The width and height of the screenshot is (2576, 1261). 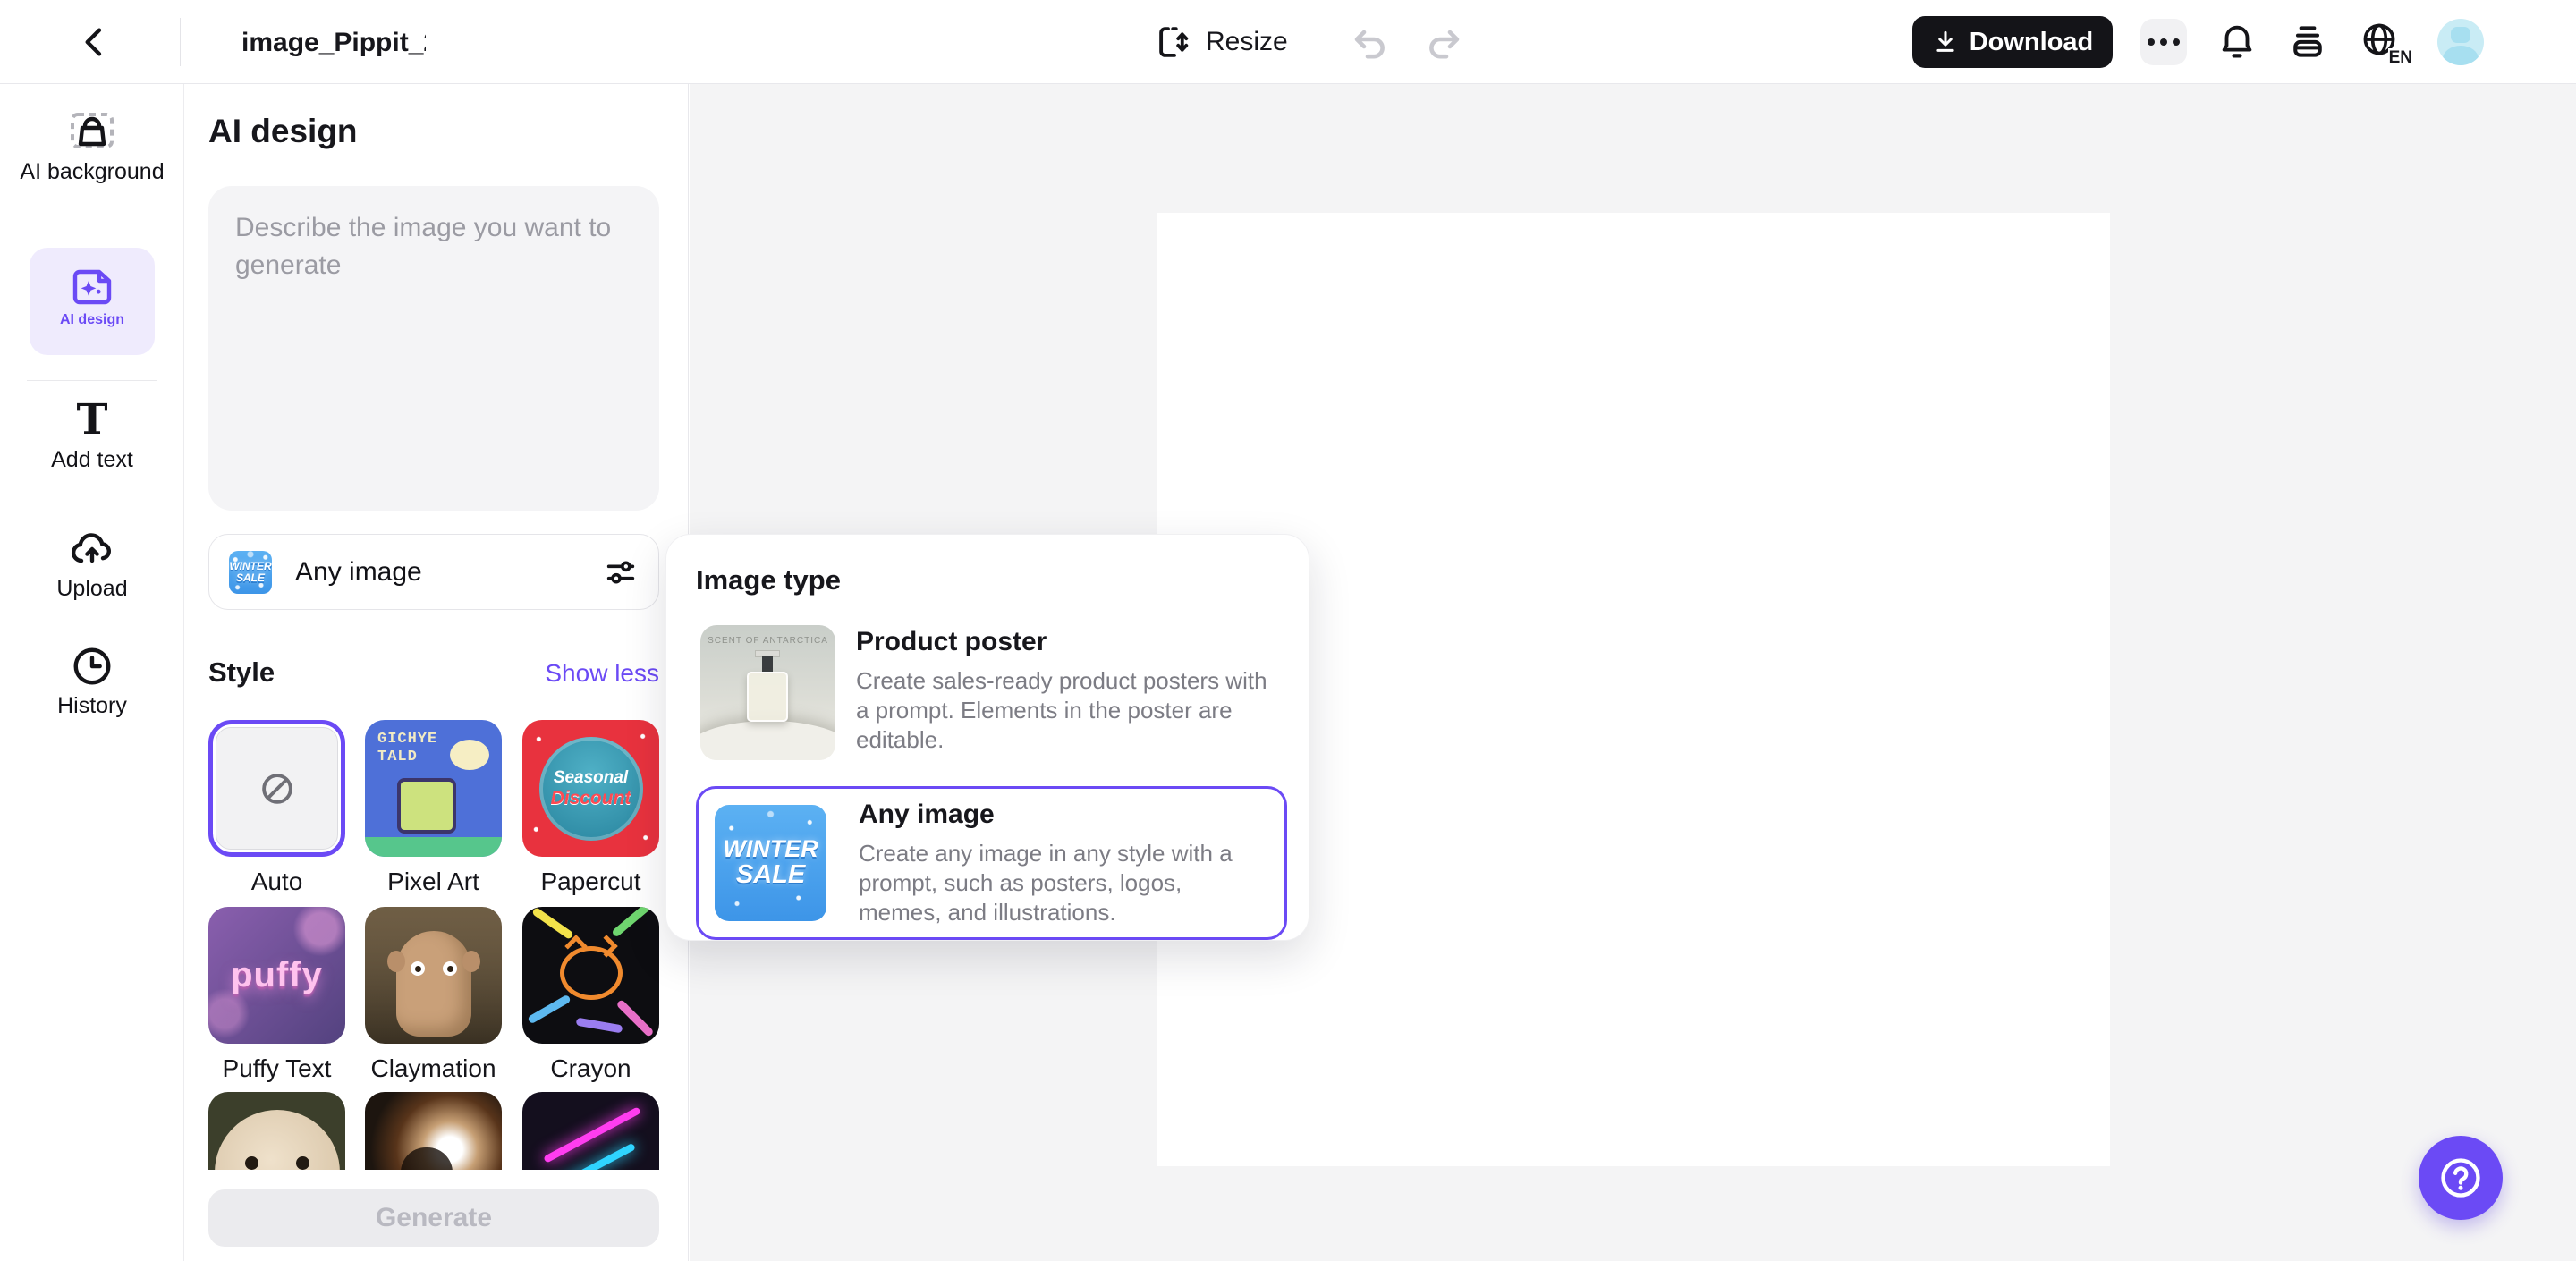 I want to click on resize-icon, so click(x=1174, y=42).